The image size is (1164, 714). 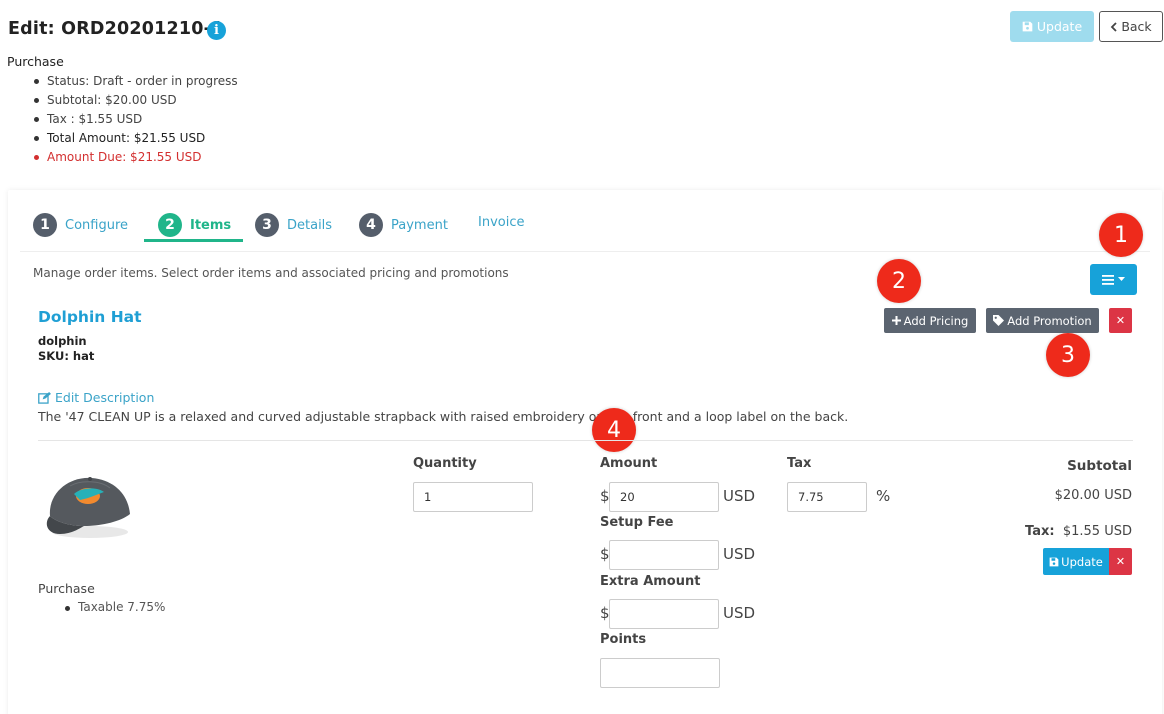 I want to click on tab-items: 2 Items, so click(x=194, y=225).